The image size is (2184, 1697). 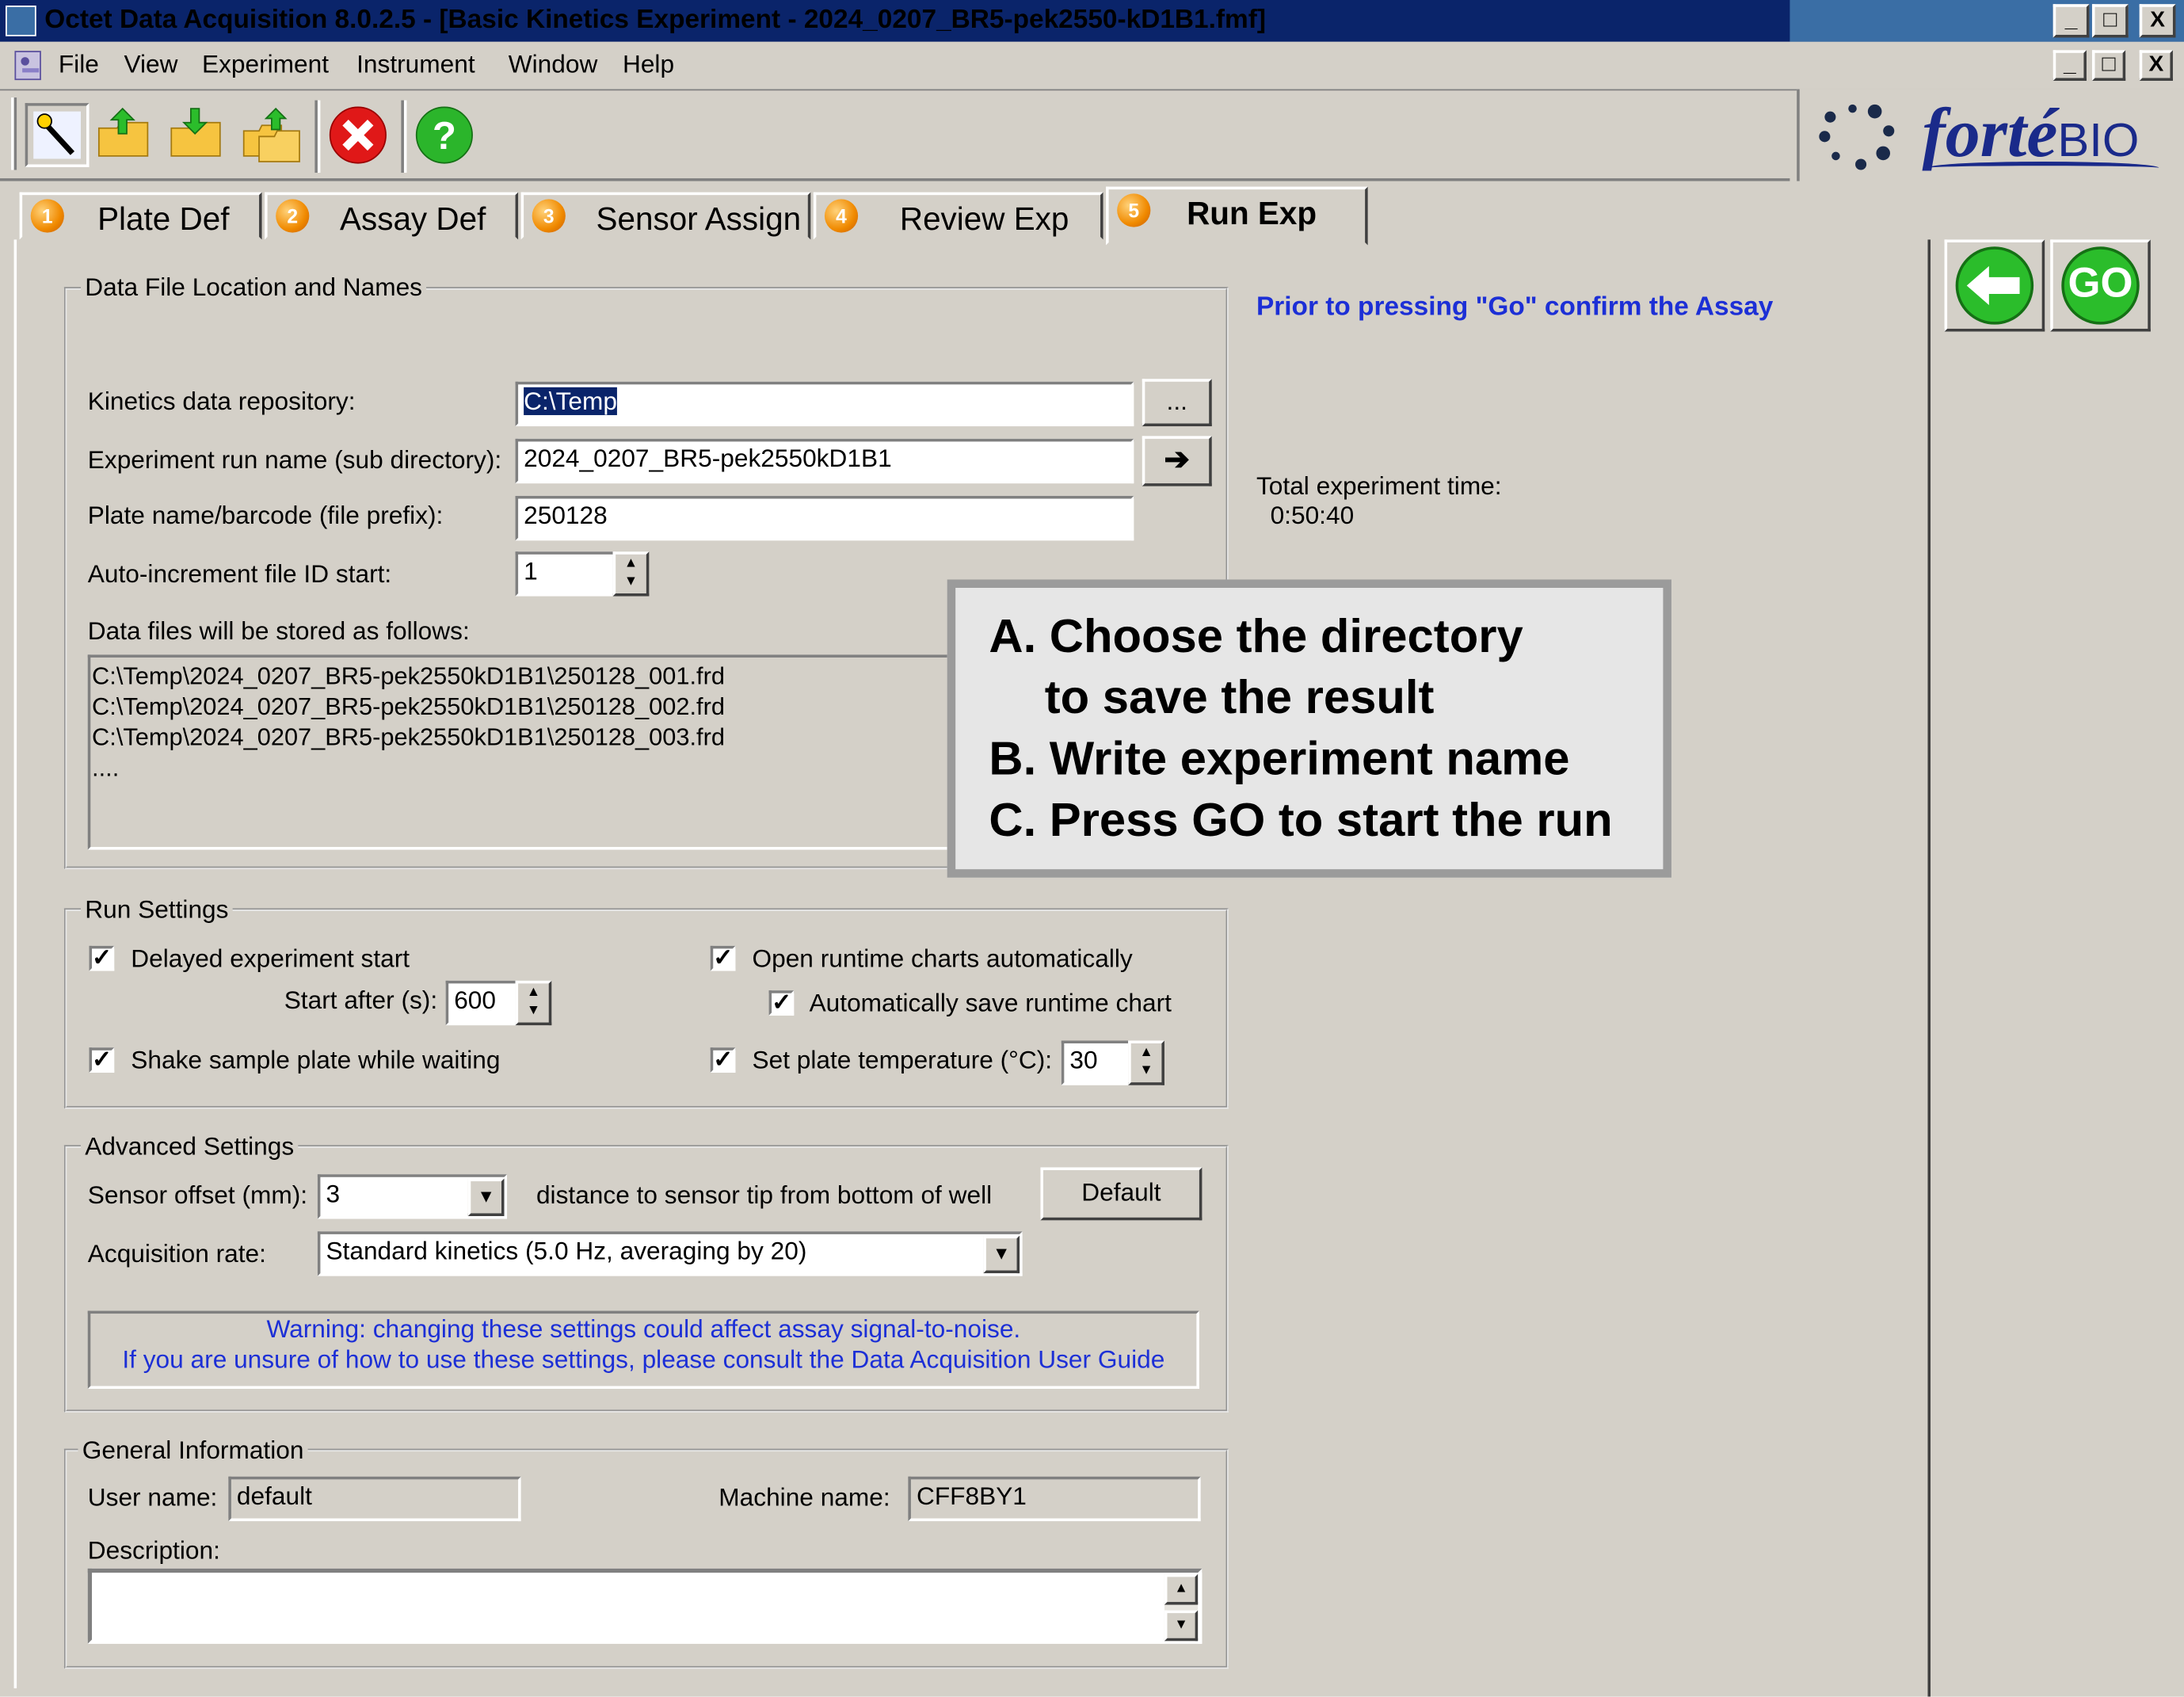 I want to click on general-group-title: General Information, so click(x=193, y=1451).